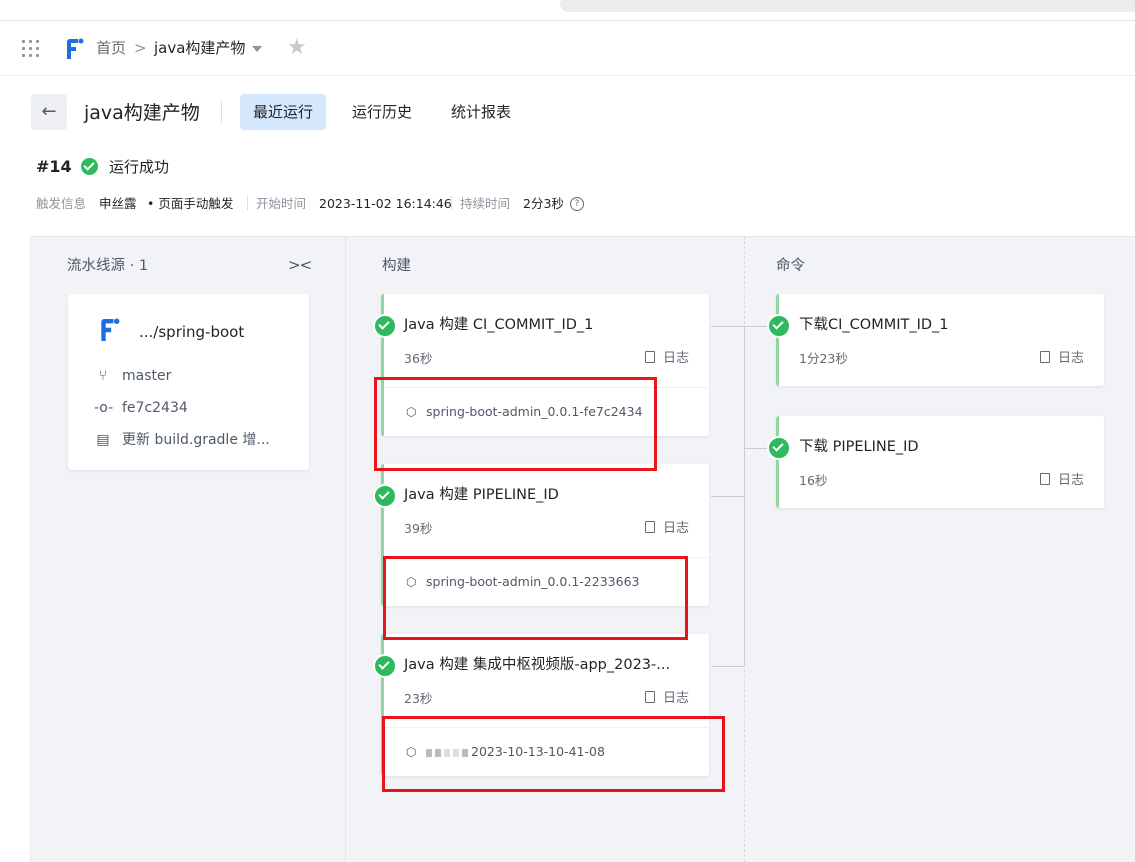 This screenshot has width=1135, height=862. I want to click on top-nav-bar: 首页 > java构建产物 ★, so click(567, 48).